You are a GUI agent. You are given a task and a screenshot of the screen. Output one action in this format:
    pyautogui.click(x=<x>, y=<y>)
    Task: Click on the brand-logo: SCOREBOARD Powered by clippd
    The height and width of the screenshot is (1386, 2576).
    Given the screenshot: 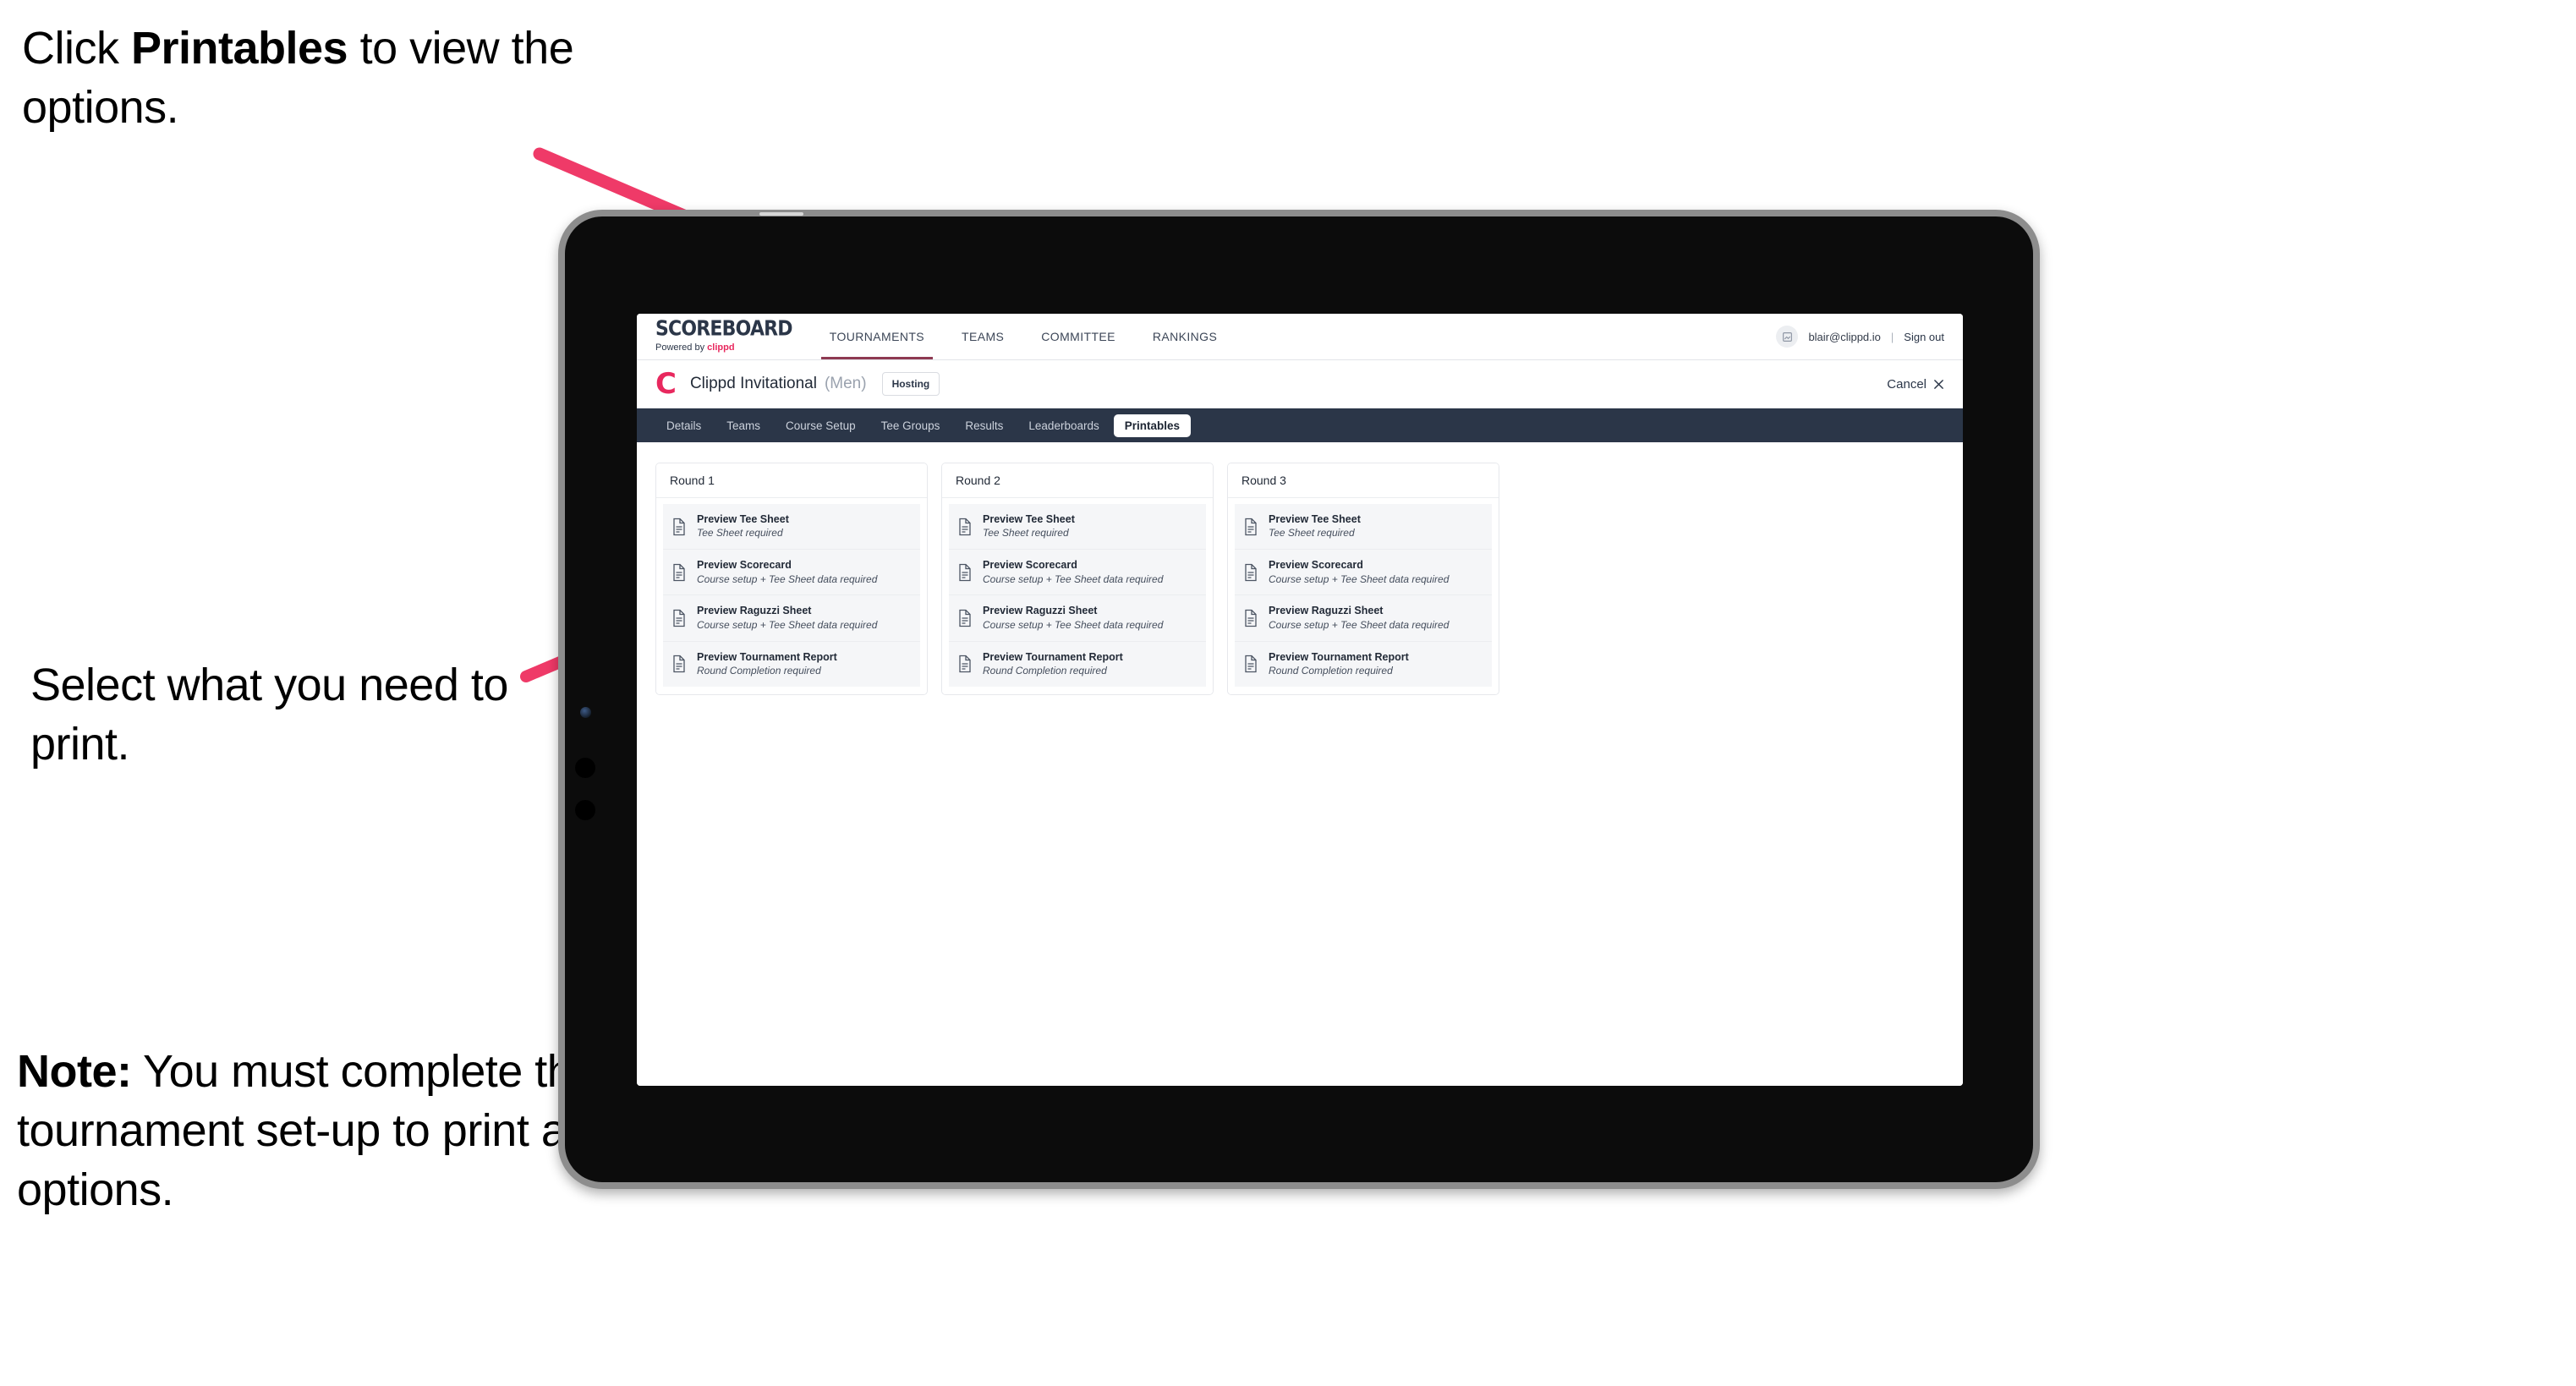 What is the action you would take?
    pyautogui.click(x=724, y=336)
    